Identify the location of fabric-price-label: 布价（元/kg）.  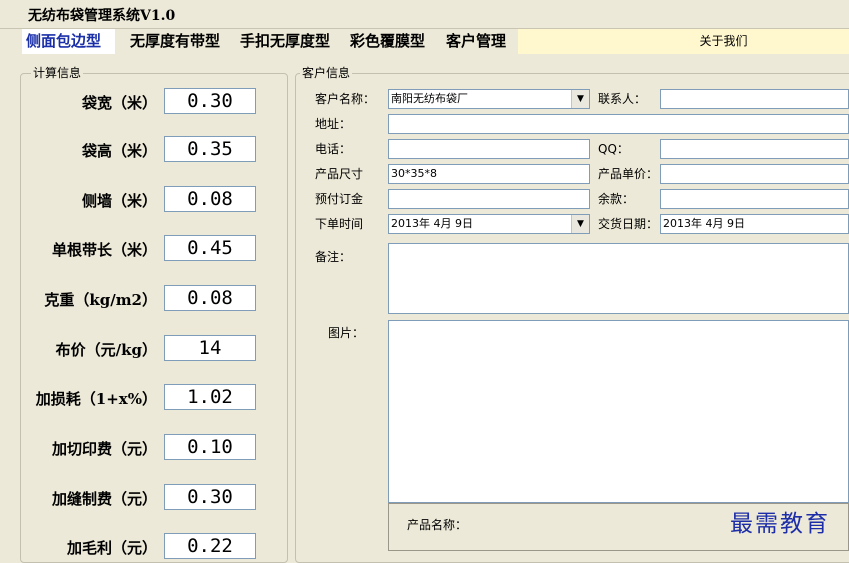
(106, 350).